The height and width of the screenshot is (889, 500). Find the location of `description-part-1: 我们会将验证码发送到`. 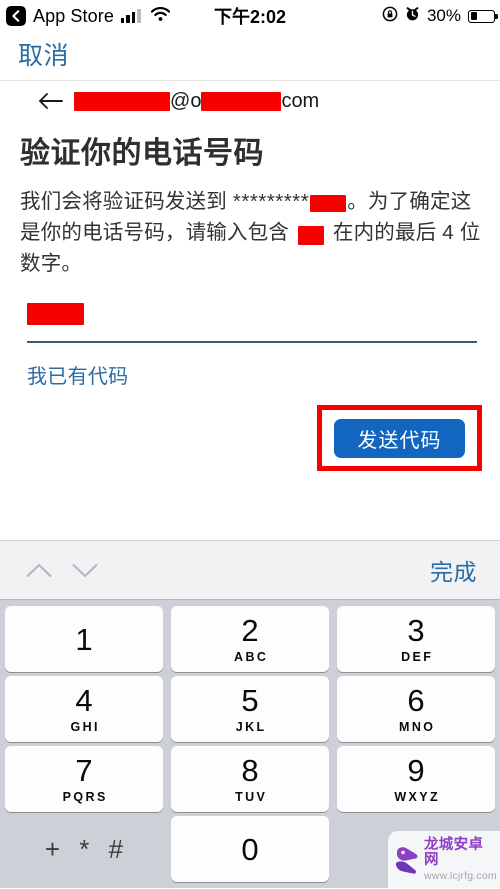

description-part-1: 我们会将验证码发送到 is located at coordinates (126, 201).